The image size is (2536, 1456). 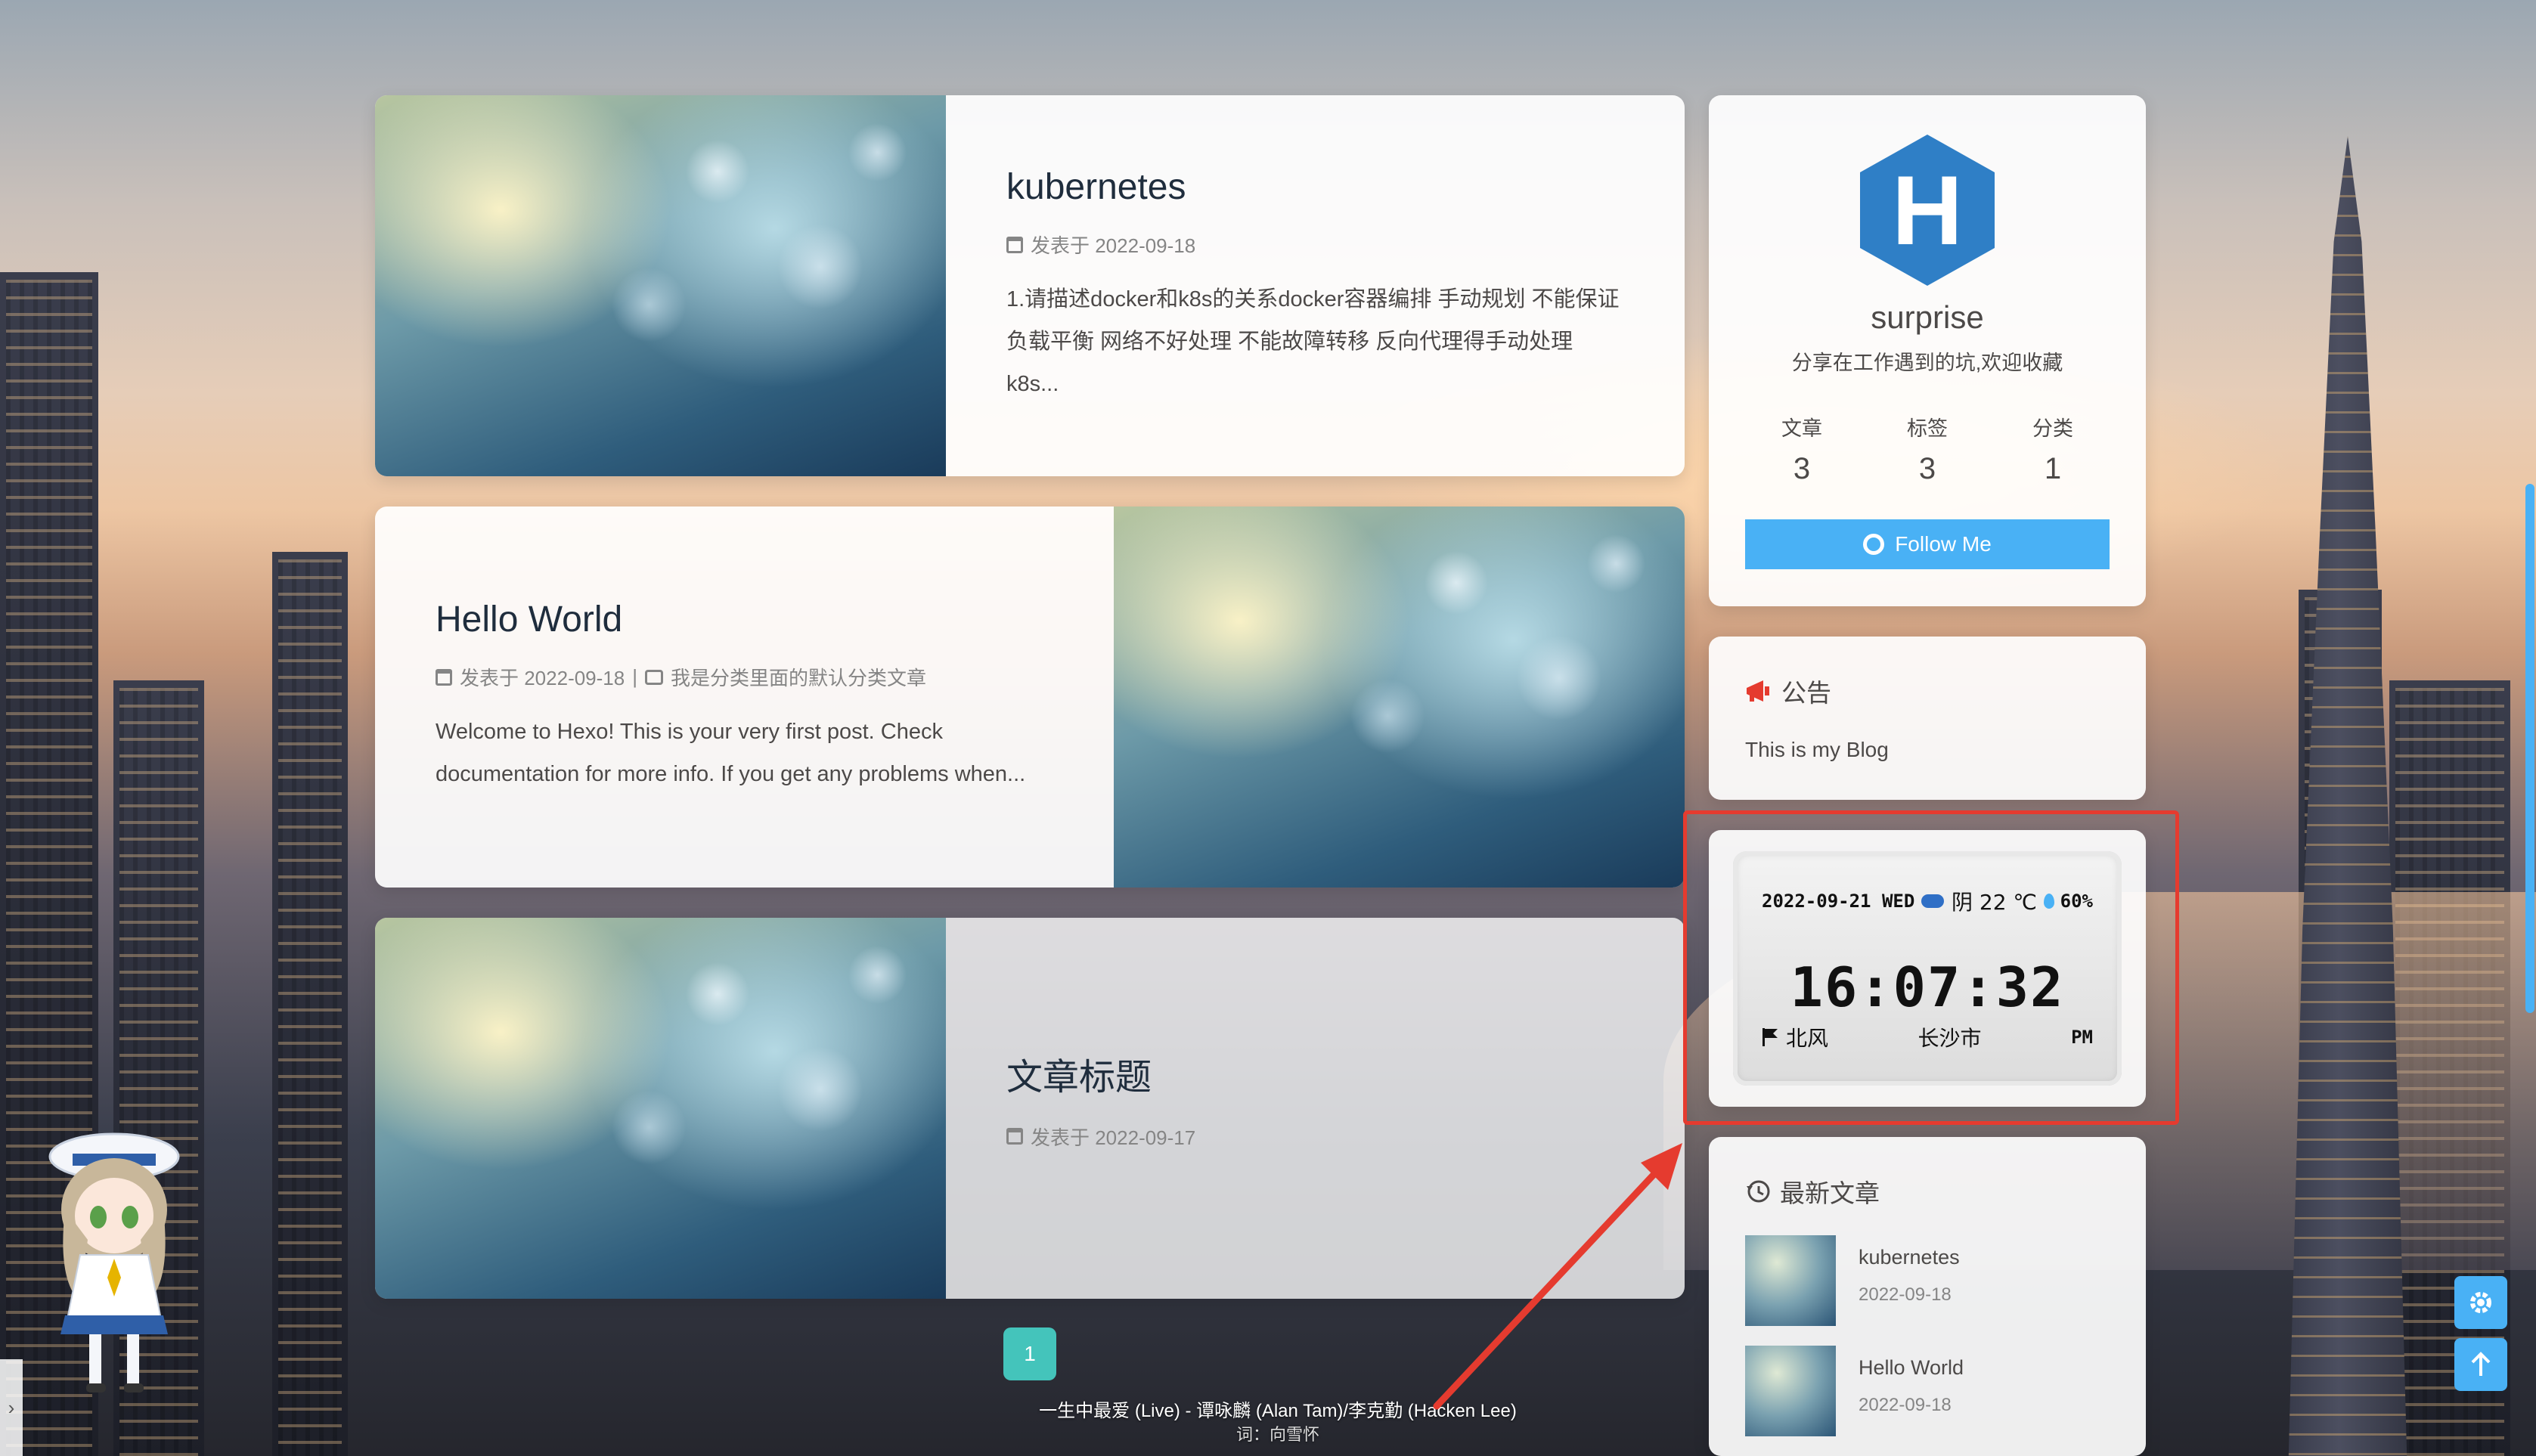 I want to click on page-scrollbar, so click(x=2529, y=748).